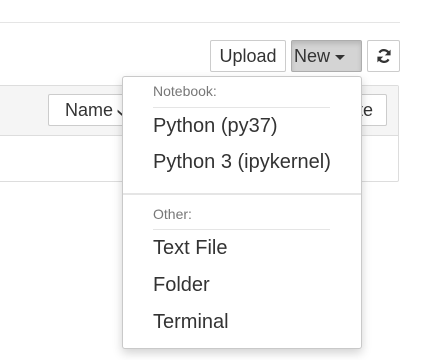 The height and width of the screenshot is (360, 447). I want to click on upload-button: Upload, so click(248, 56).